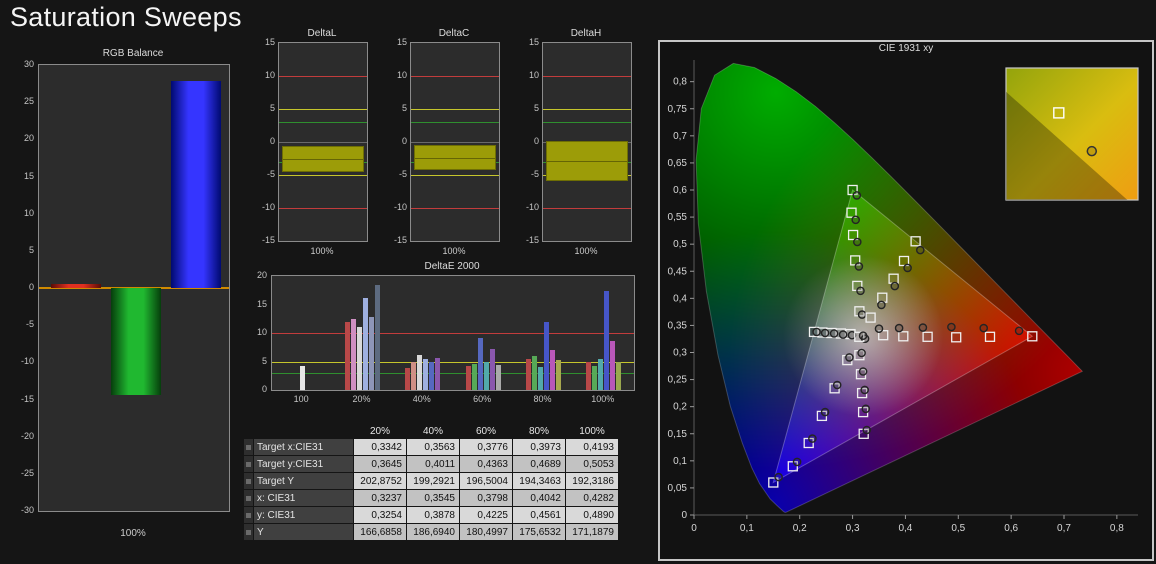  I want to click on table-row: x: CIE31 0,3237 0,3545 0,3798 0,4042 0,4282, so click(431, 498).